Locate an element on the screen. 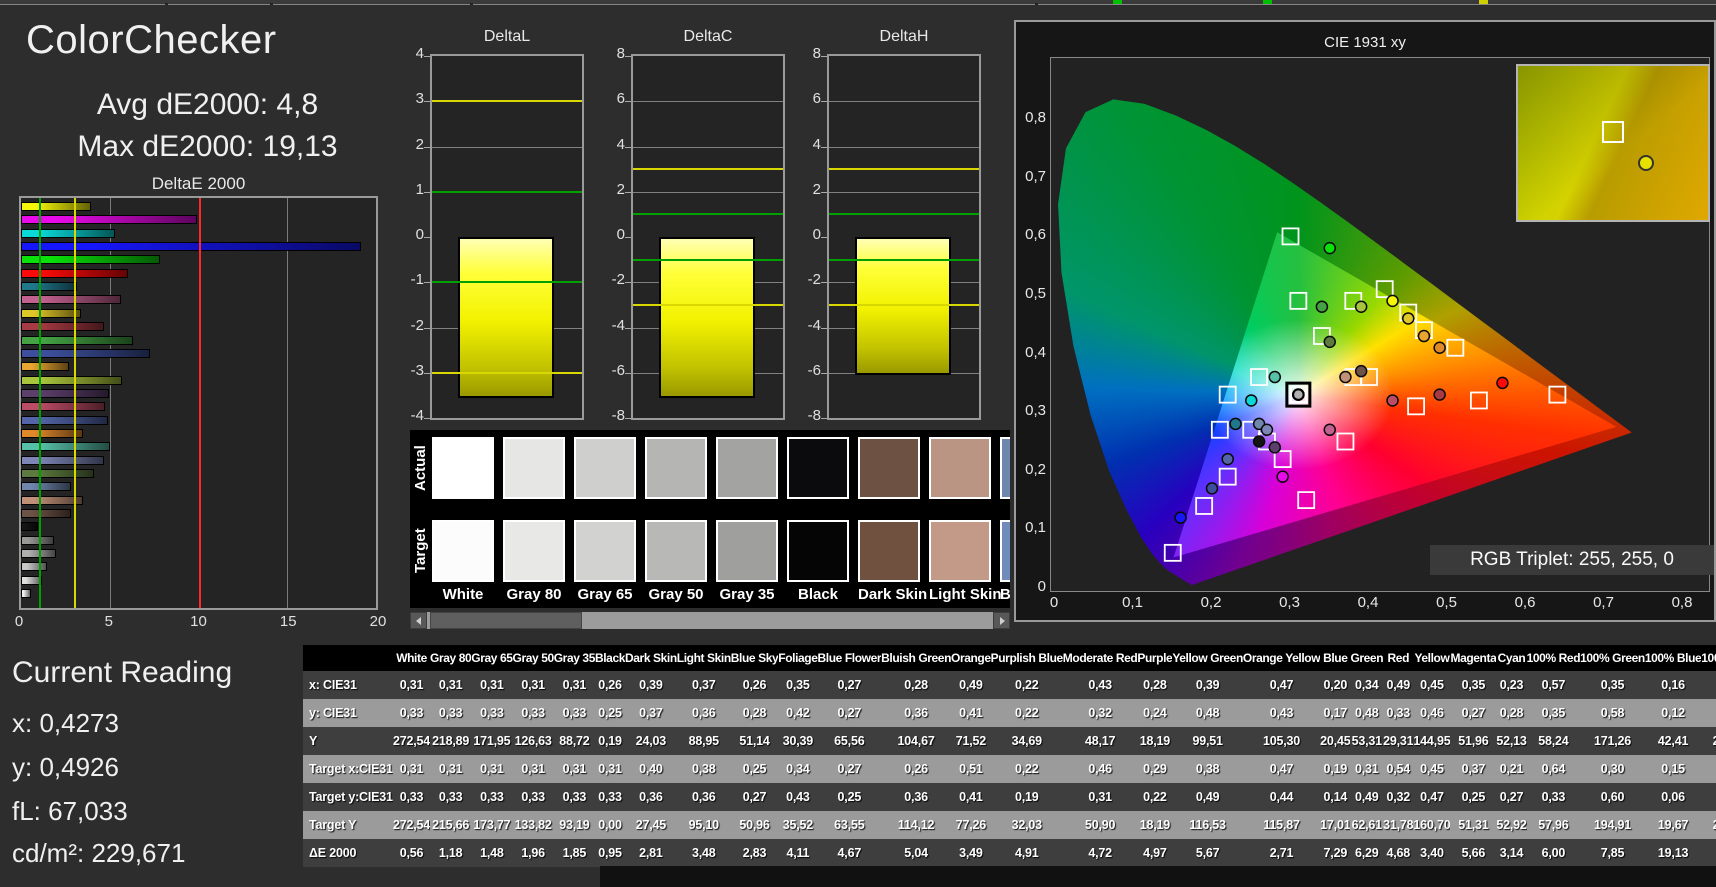 The height and width of the screenshot is (887, 1716). column-header: Green is located at coordinates (1367, 658).